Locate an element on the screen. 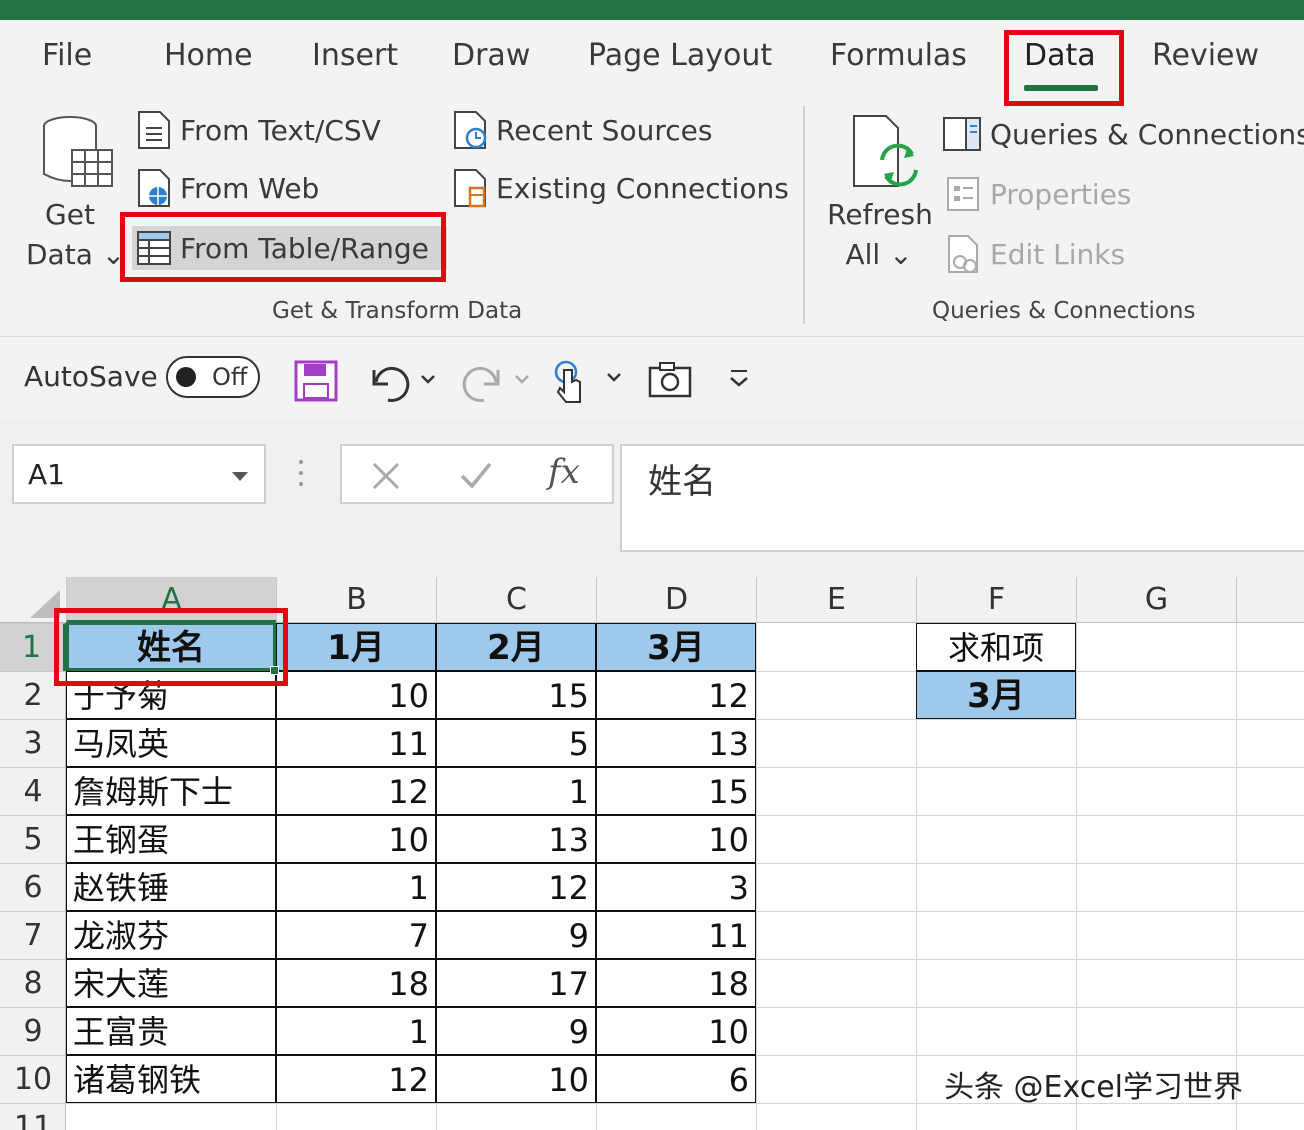 The image size is (1304, 1130). column-header-h is located at coordinates (1270, 600).